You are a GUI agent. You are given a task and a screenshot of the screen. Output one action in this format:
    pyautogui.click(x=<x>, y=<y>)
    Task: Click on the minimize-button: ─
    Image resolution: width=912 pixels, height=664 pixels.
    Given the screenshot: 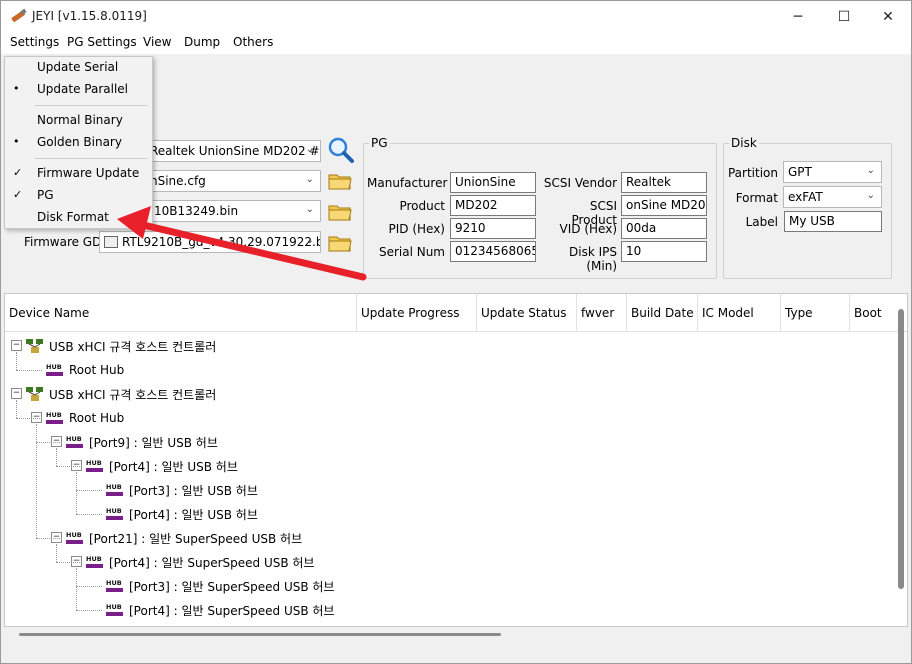 What is the action you would take?
    pyautogui.click(x=798, y=16)
    